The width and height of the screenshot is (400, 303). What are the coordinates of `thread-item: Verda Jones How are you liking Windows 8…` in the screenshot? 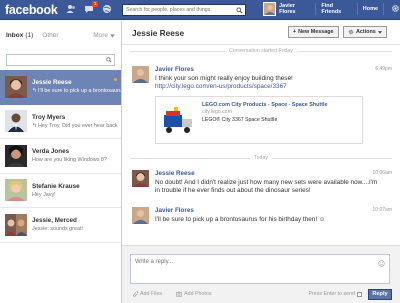 It's located at (60, 156).